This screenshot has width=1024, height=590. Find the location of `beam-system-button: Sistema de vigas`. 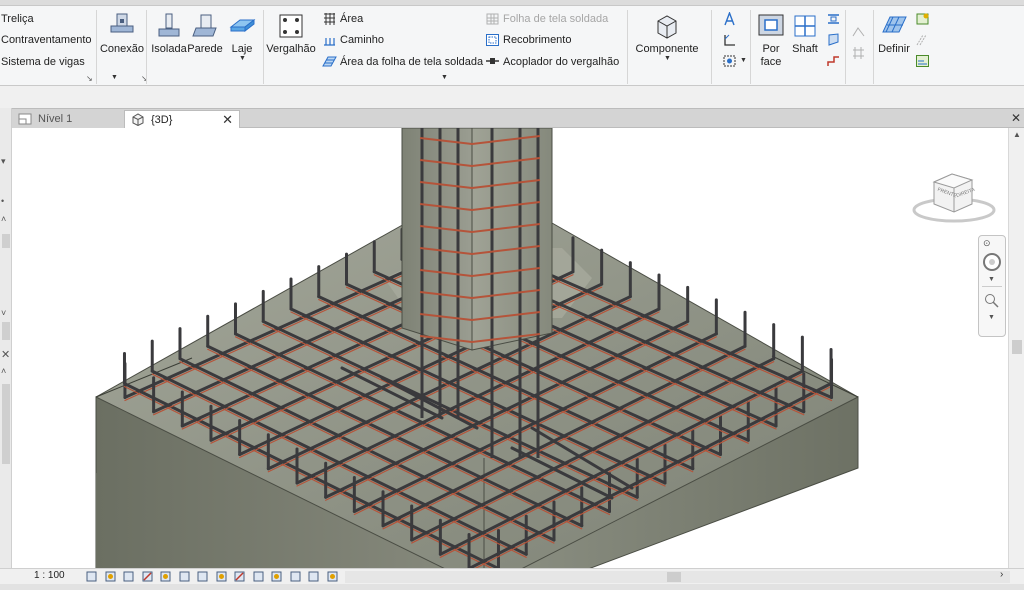

beam-system-button: Sistema de vigas is located at coordinates (43, 62).